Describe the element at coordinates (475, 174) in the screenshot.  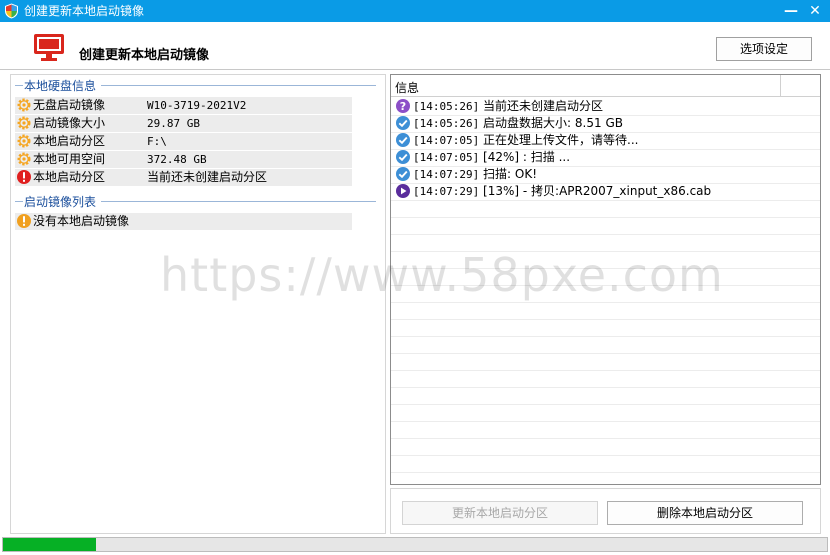
I see `log-message: [14:07:29] 扫描: OK!` at that location.